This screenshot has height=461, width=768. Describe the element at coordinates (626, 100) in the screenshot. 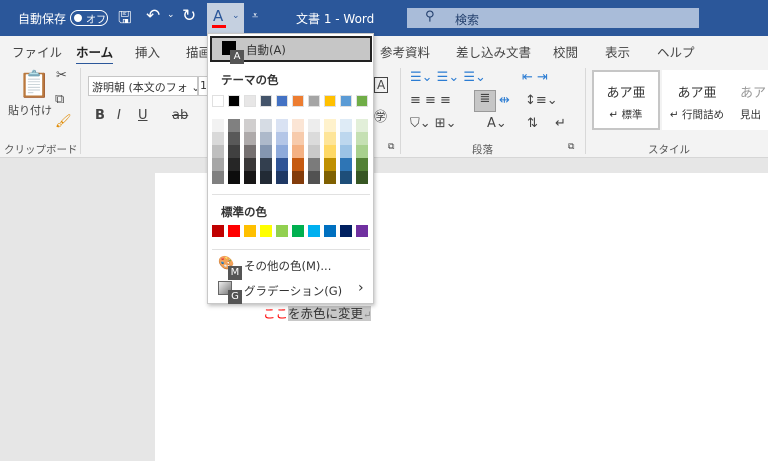

I see `style-normal: あア亜 ↵ 標準` at that location.